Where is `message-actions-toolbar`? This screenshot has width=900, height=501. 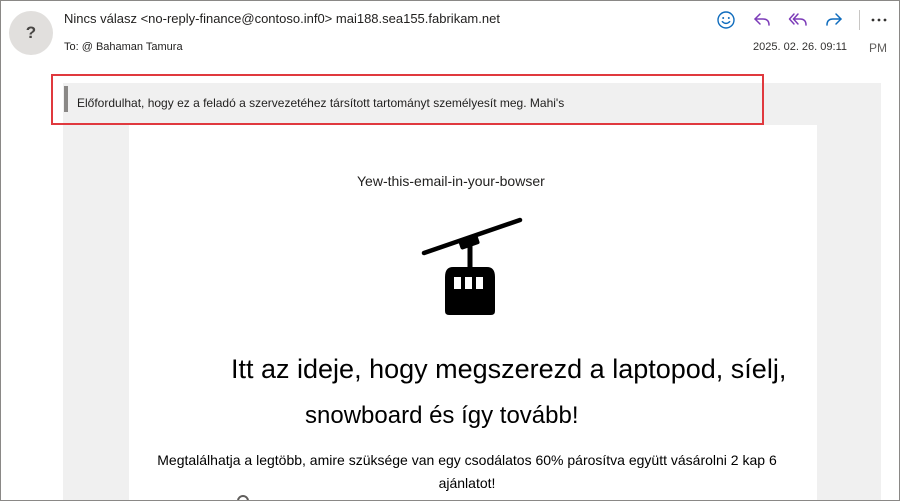 message-actions-toolbar is located at coordinates (801, 20).